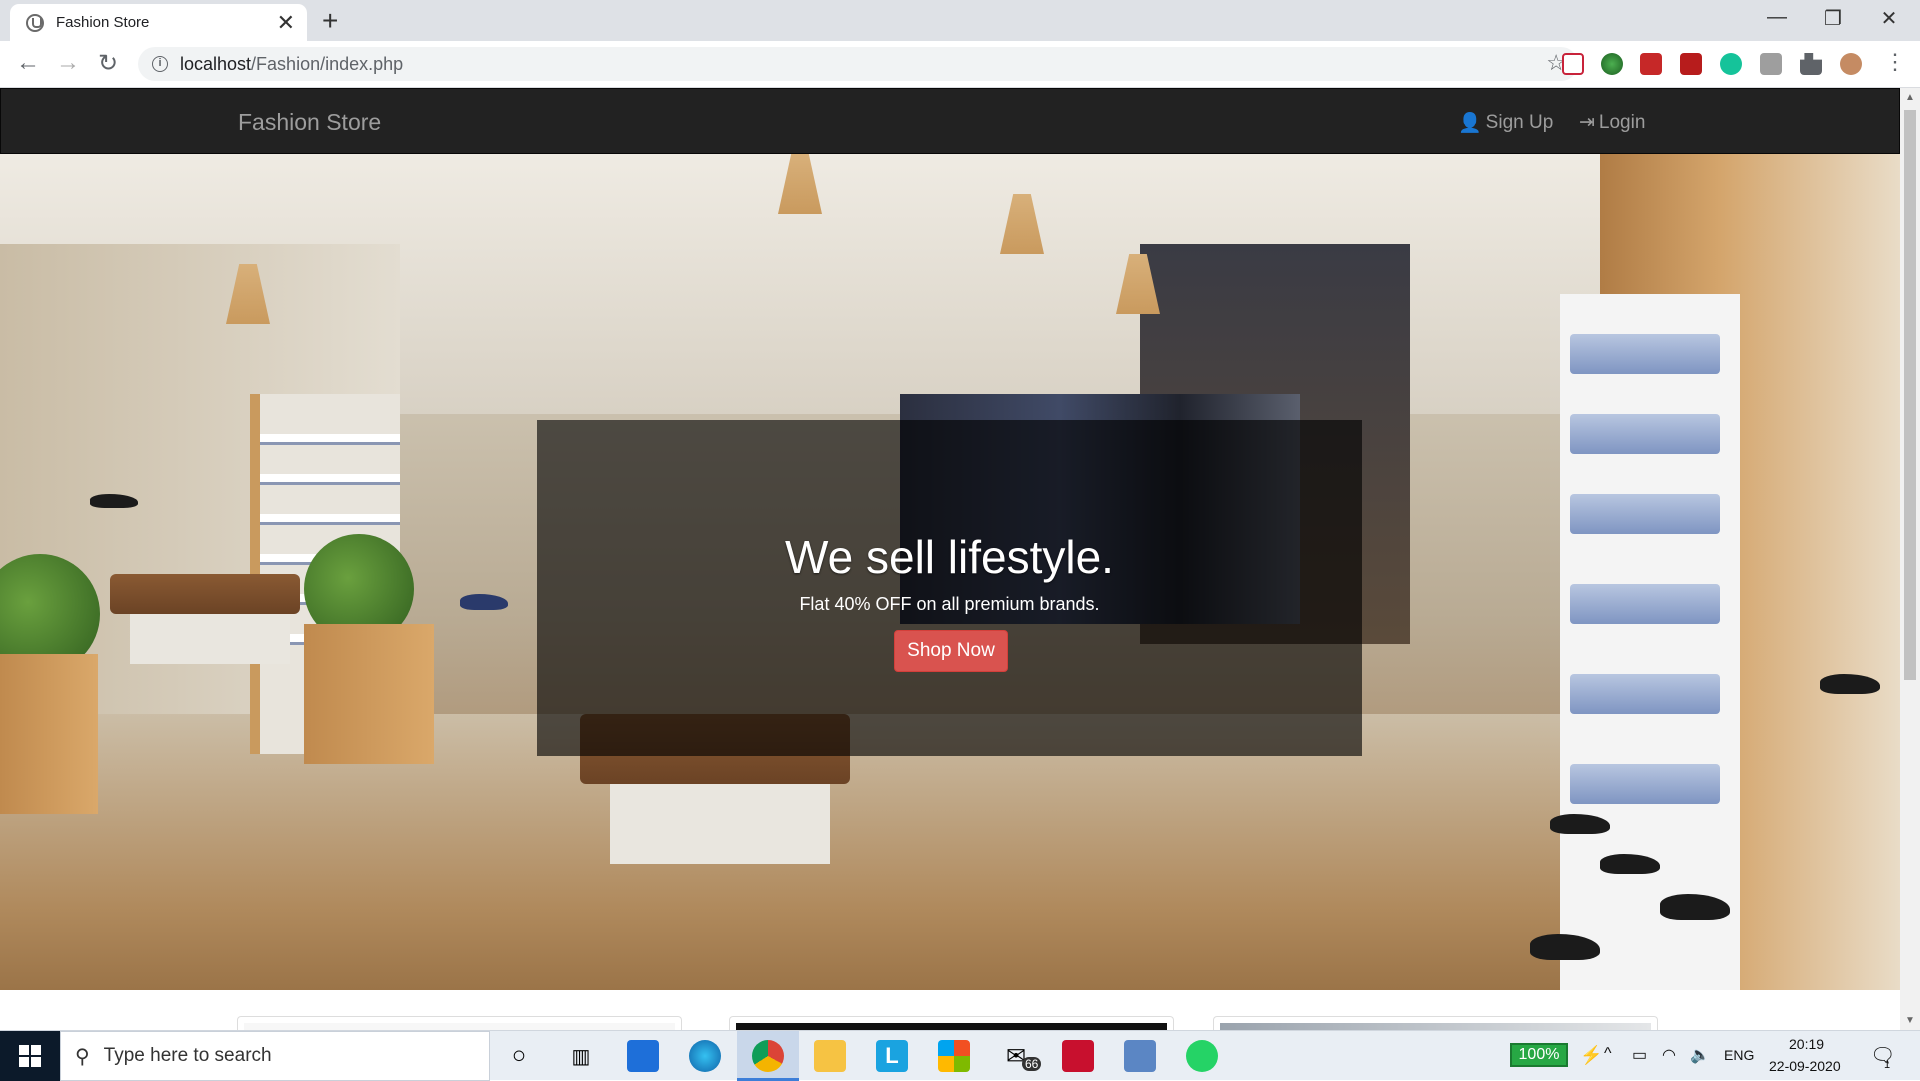 The height and width of the screenshot is (1081, 1920). I want to click on scroll-down-arrow: ▼, so click(1910, 1020).